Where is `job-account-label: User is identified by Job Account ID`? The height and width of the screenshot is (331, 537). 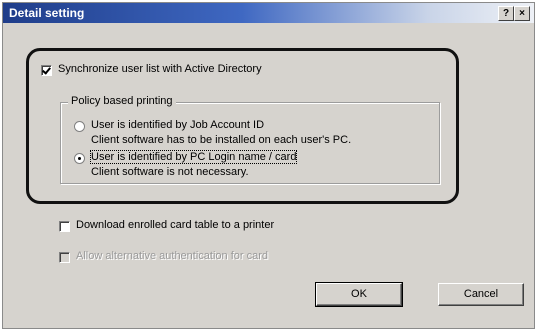 job-account-label: User is identified by Job Account ID is located at coordinates (178, 125).